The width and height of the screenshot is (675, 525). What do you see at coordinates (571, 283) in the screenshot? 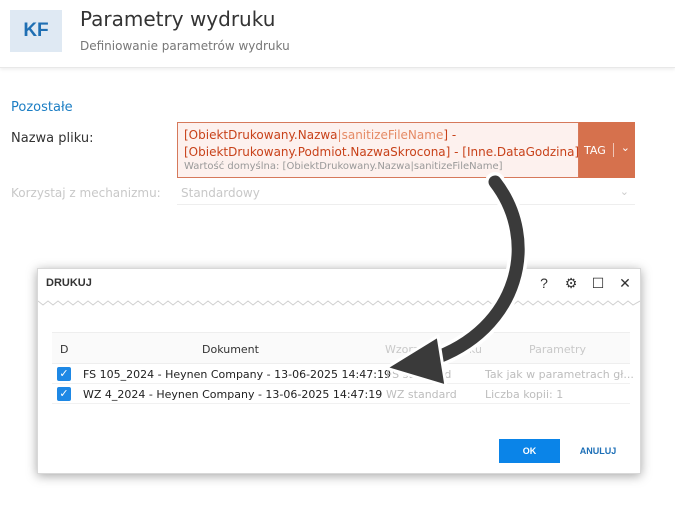
I see `gear-icon: ⚙` at bounding box center [571, 283].